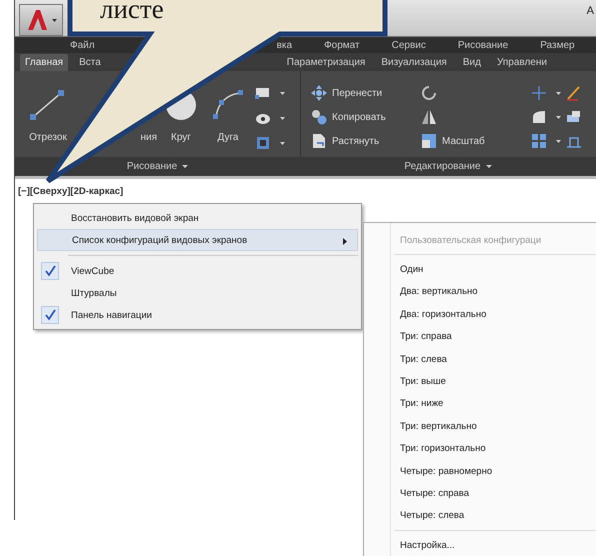 The width and height of the screenshot is (596, 556). Describe the element at coordinates (480, 471) in the screenshot. I see `menu-item: Четыре: равномерно` at that location.